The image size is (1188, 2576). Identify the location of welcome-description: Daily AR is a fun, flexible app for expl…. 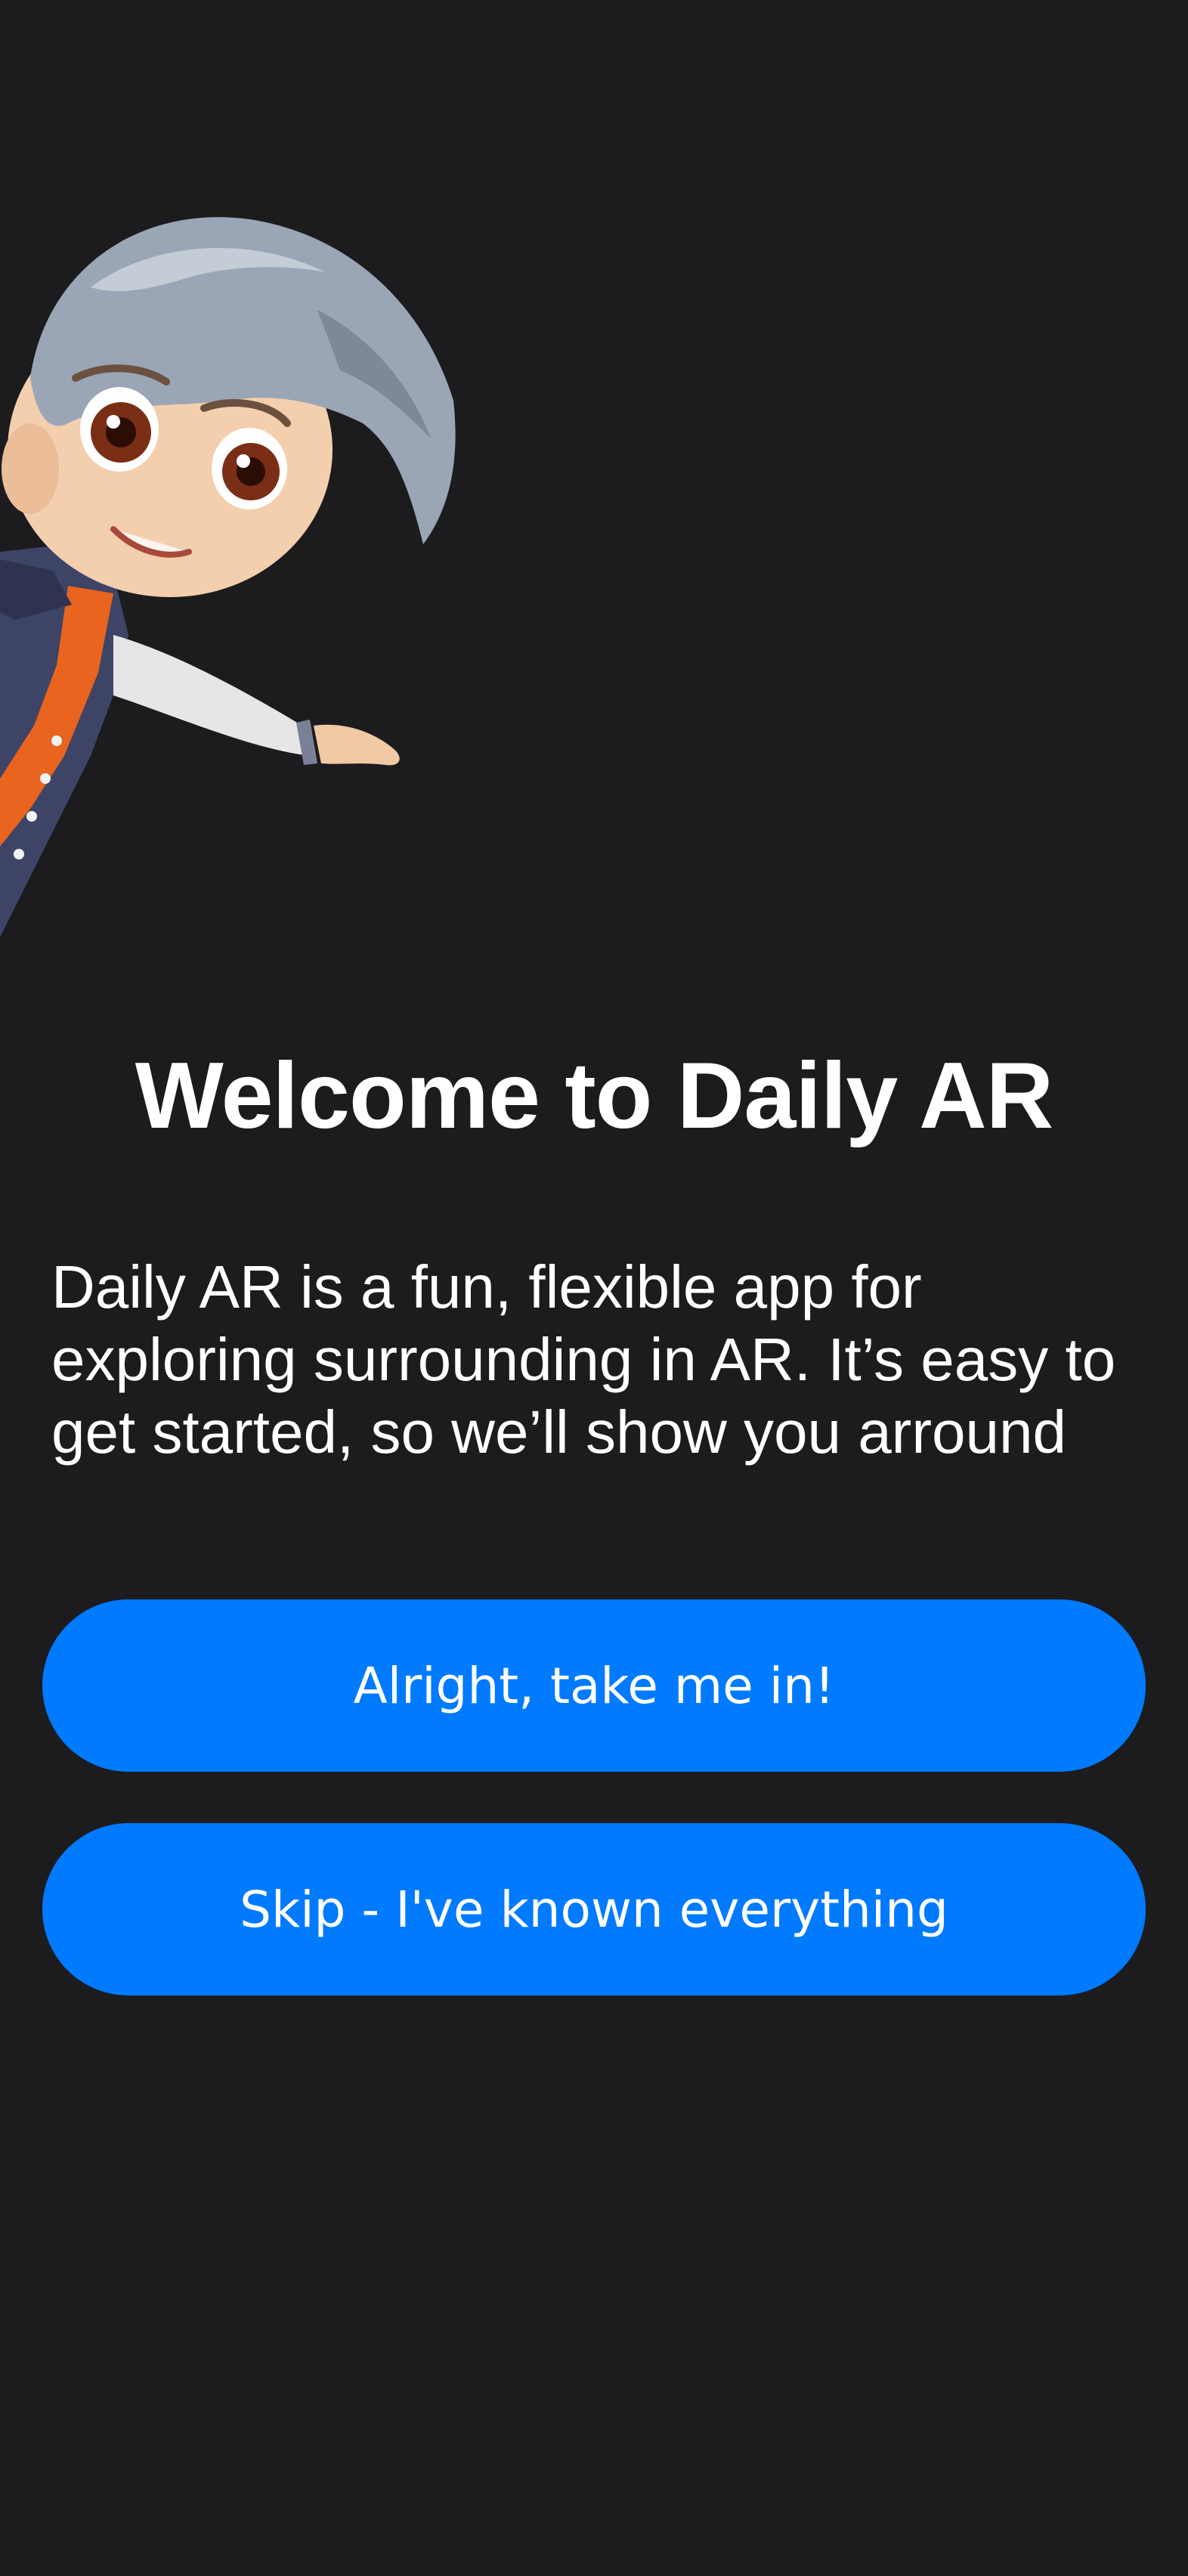
(583, 1359).